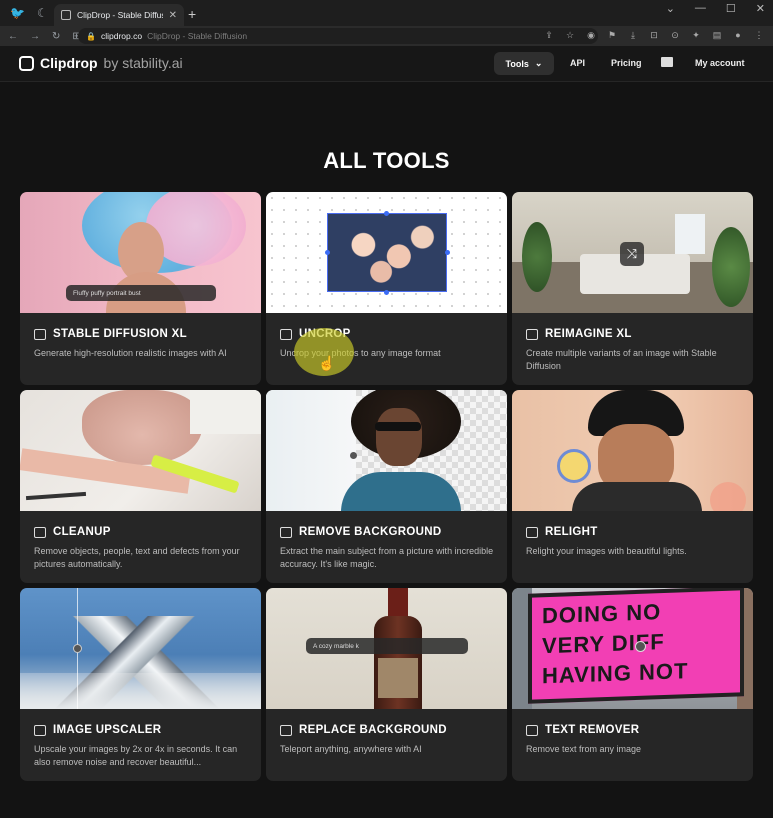 The image size is (773, 818). I want to click on replace-image-icon, so click(286, 730).